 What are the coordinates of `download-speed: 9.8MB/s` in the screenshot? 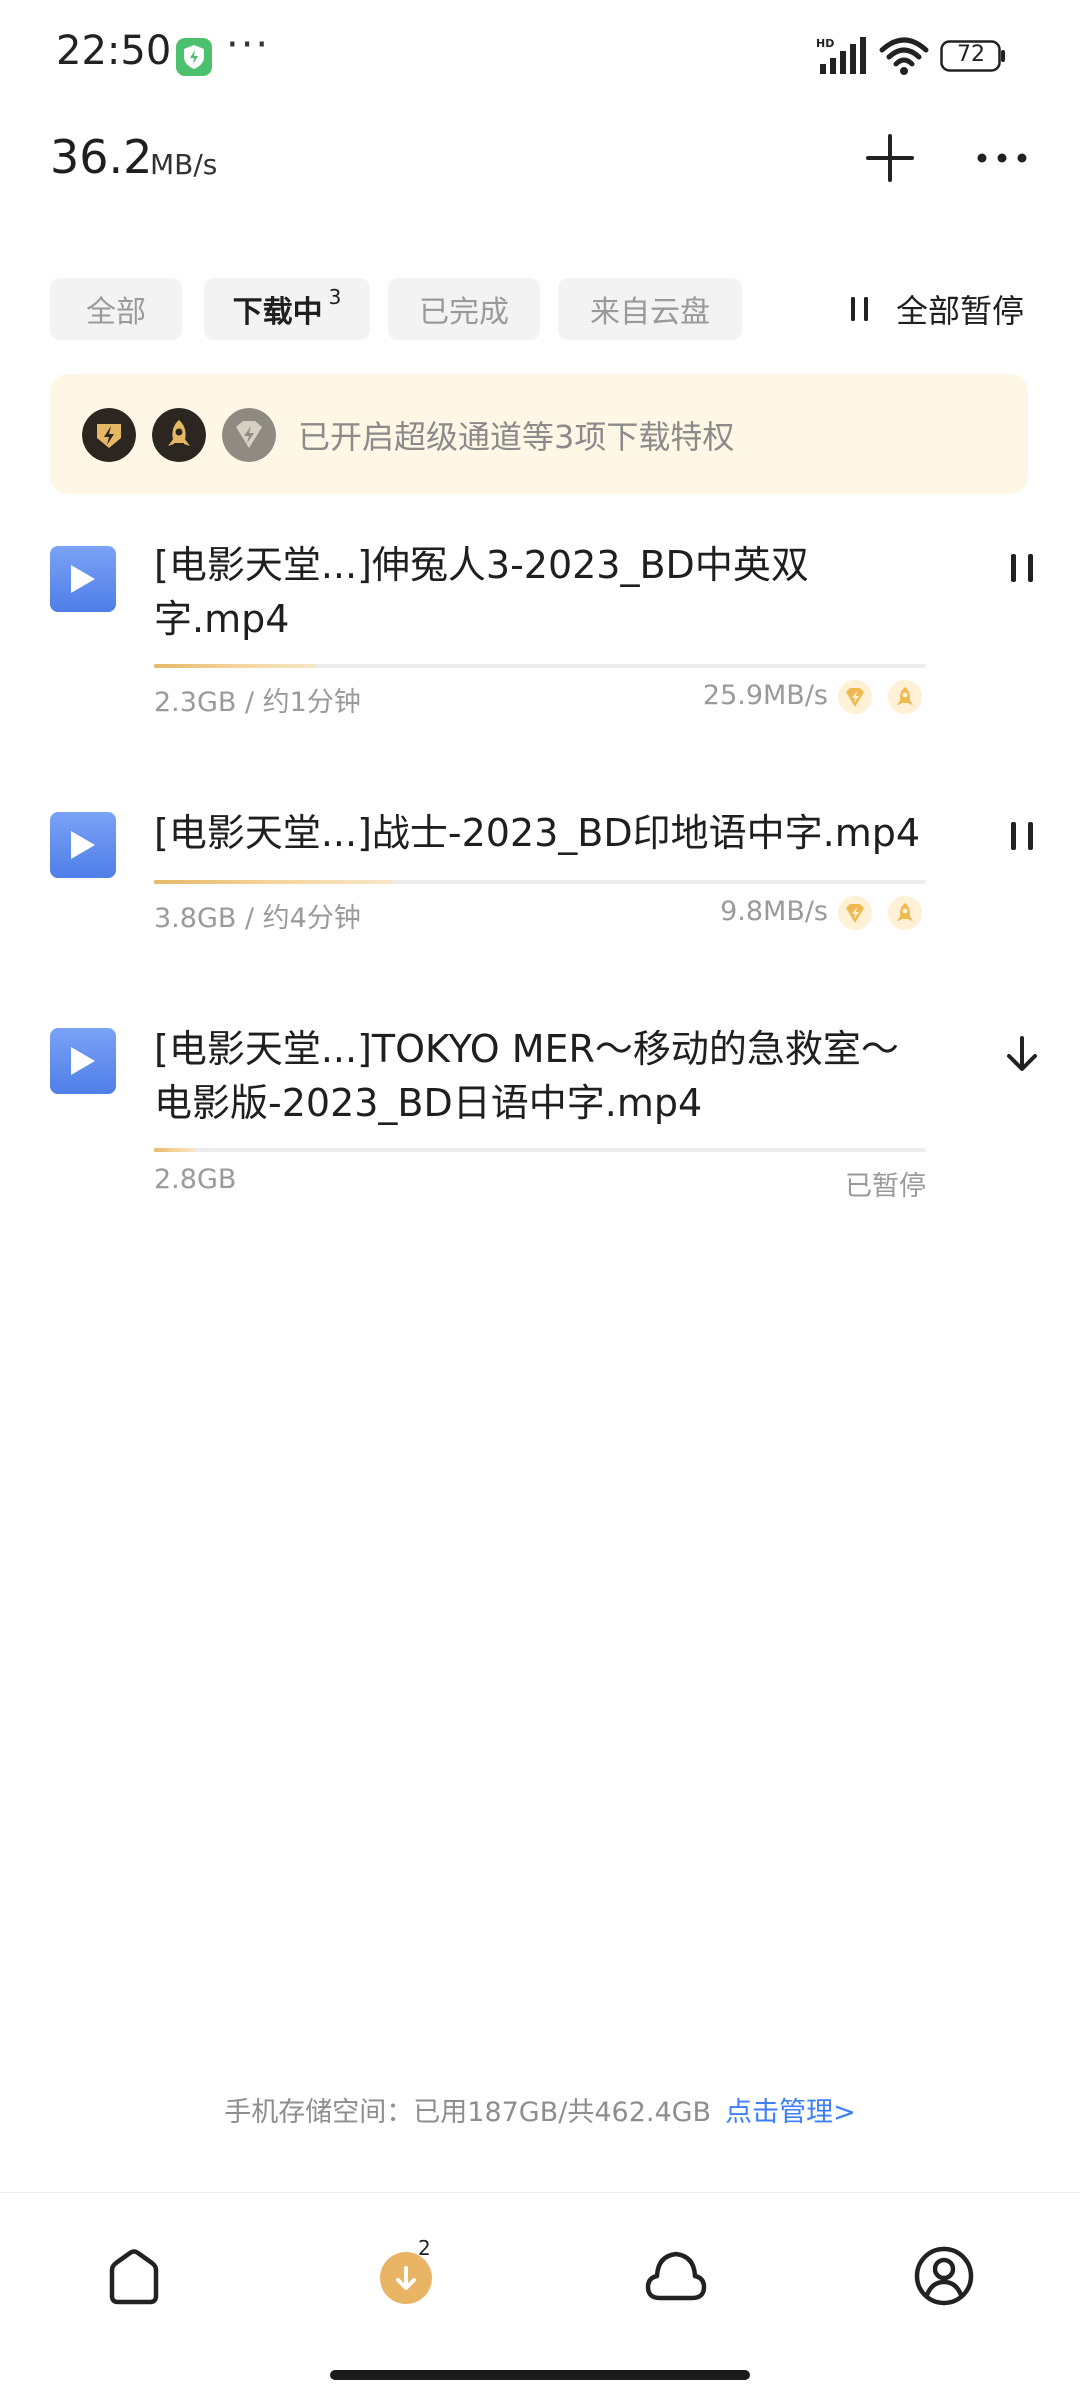 It's located at (774, 911).